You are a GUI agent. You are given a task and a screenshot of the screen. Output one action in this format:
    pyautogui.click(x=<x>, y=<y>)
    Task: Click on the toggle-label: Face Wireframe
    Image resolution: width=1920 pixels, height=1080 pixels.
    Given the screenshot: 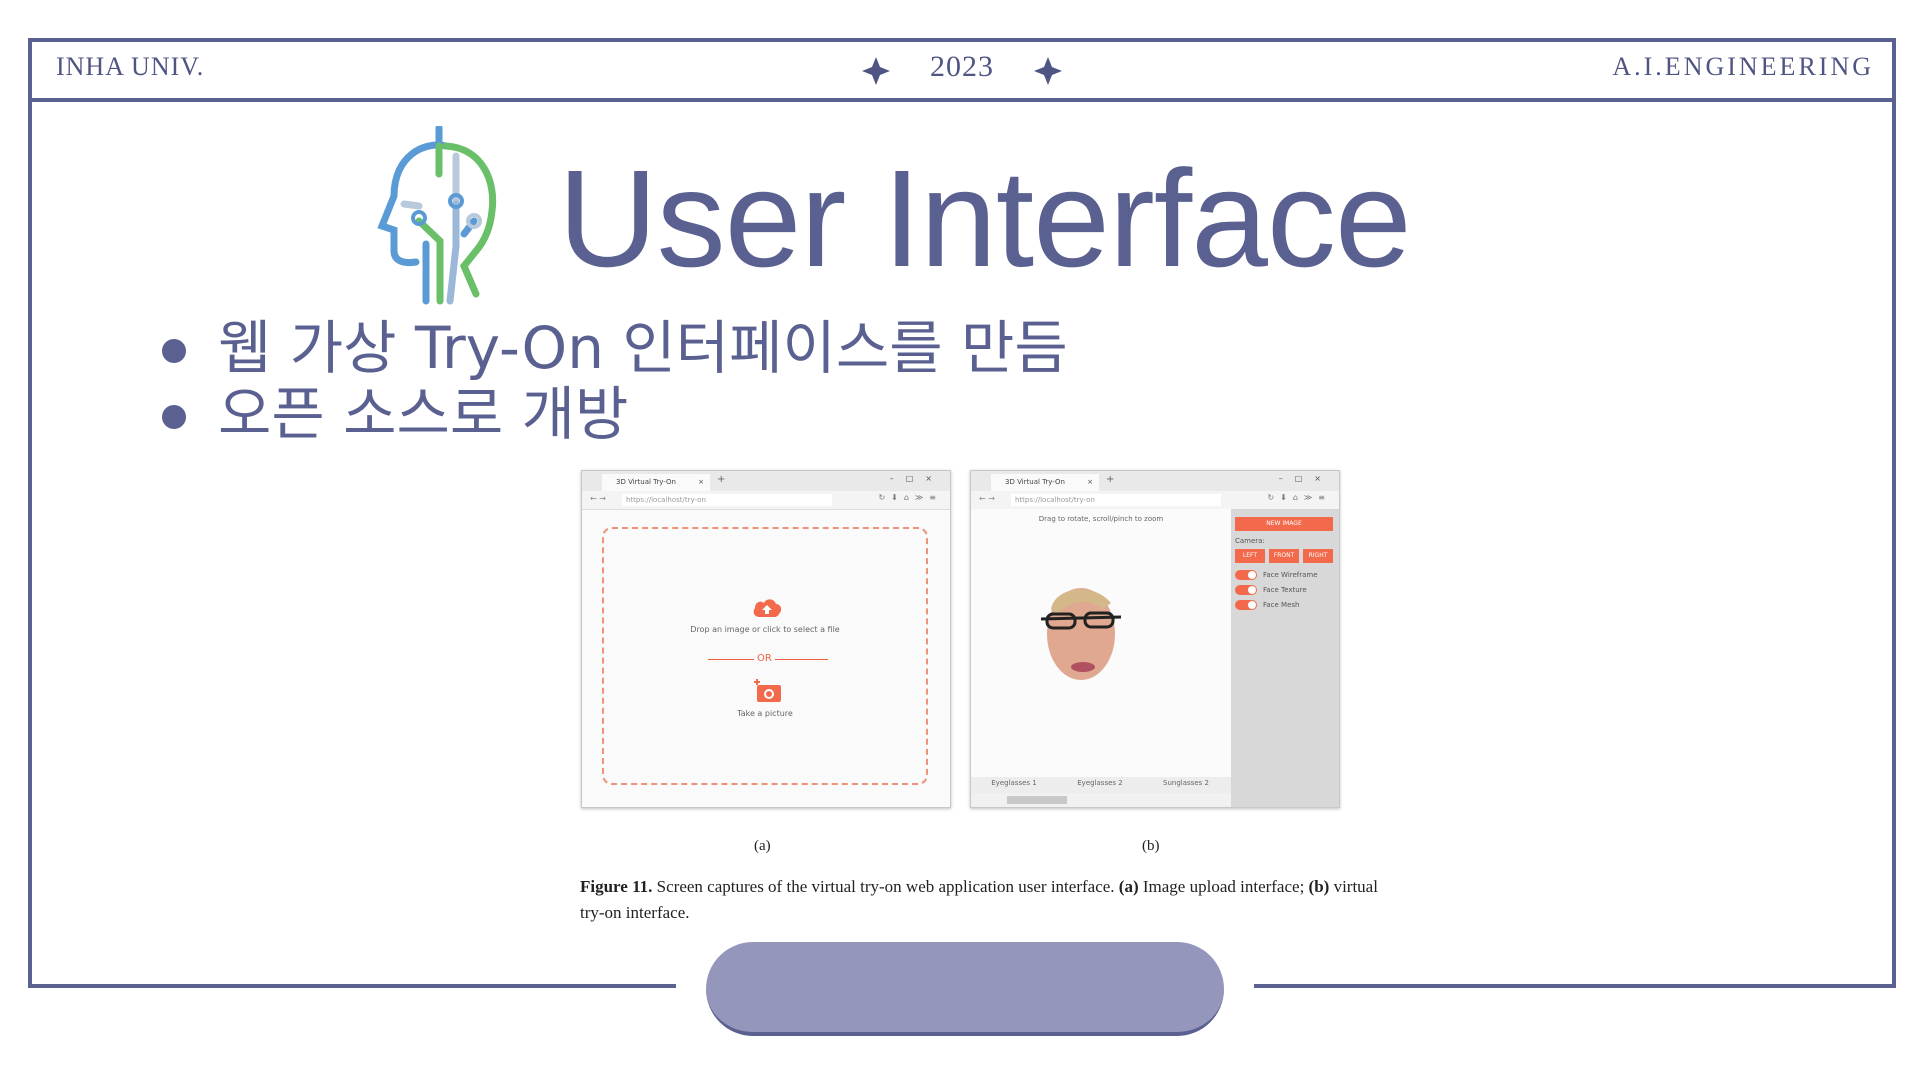 What is the action you would take?
    pyautogui.click(x=1290, y=575)
    